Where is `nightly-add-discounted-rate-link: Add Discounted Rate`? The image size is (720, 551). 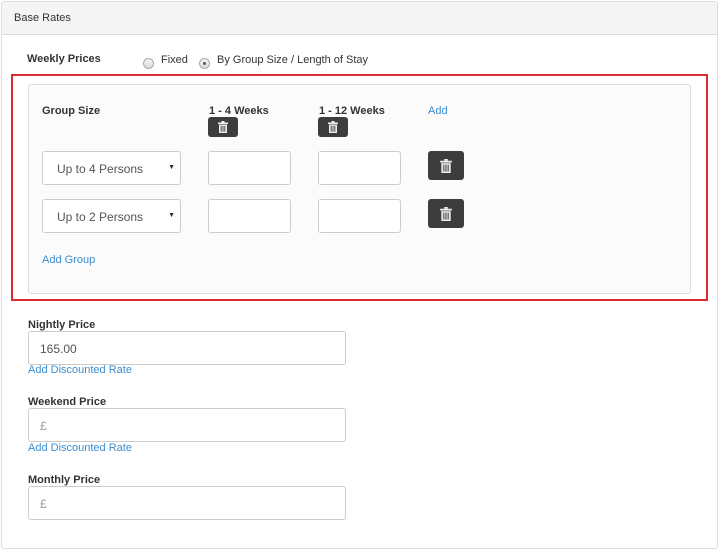
nightly-add-discounted-rate-link: Add Discounted Rate is located at coordinates (80, 370).